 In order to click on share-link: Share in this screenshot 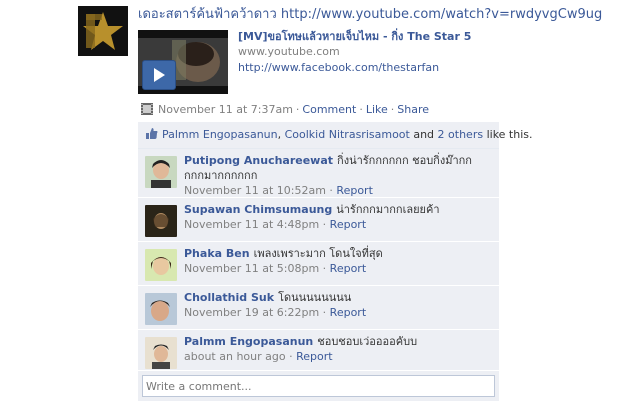, I will do `click(413, 109)`.